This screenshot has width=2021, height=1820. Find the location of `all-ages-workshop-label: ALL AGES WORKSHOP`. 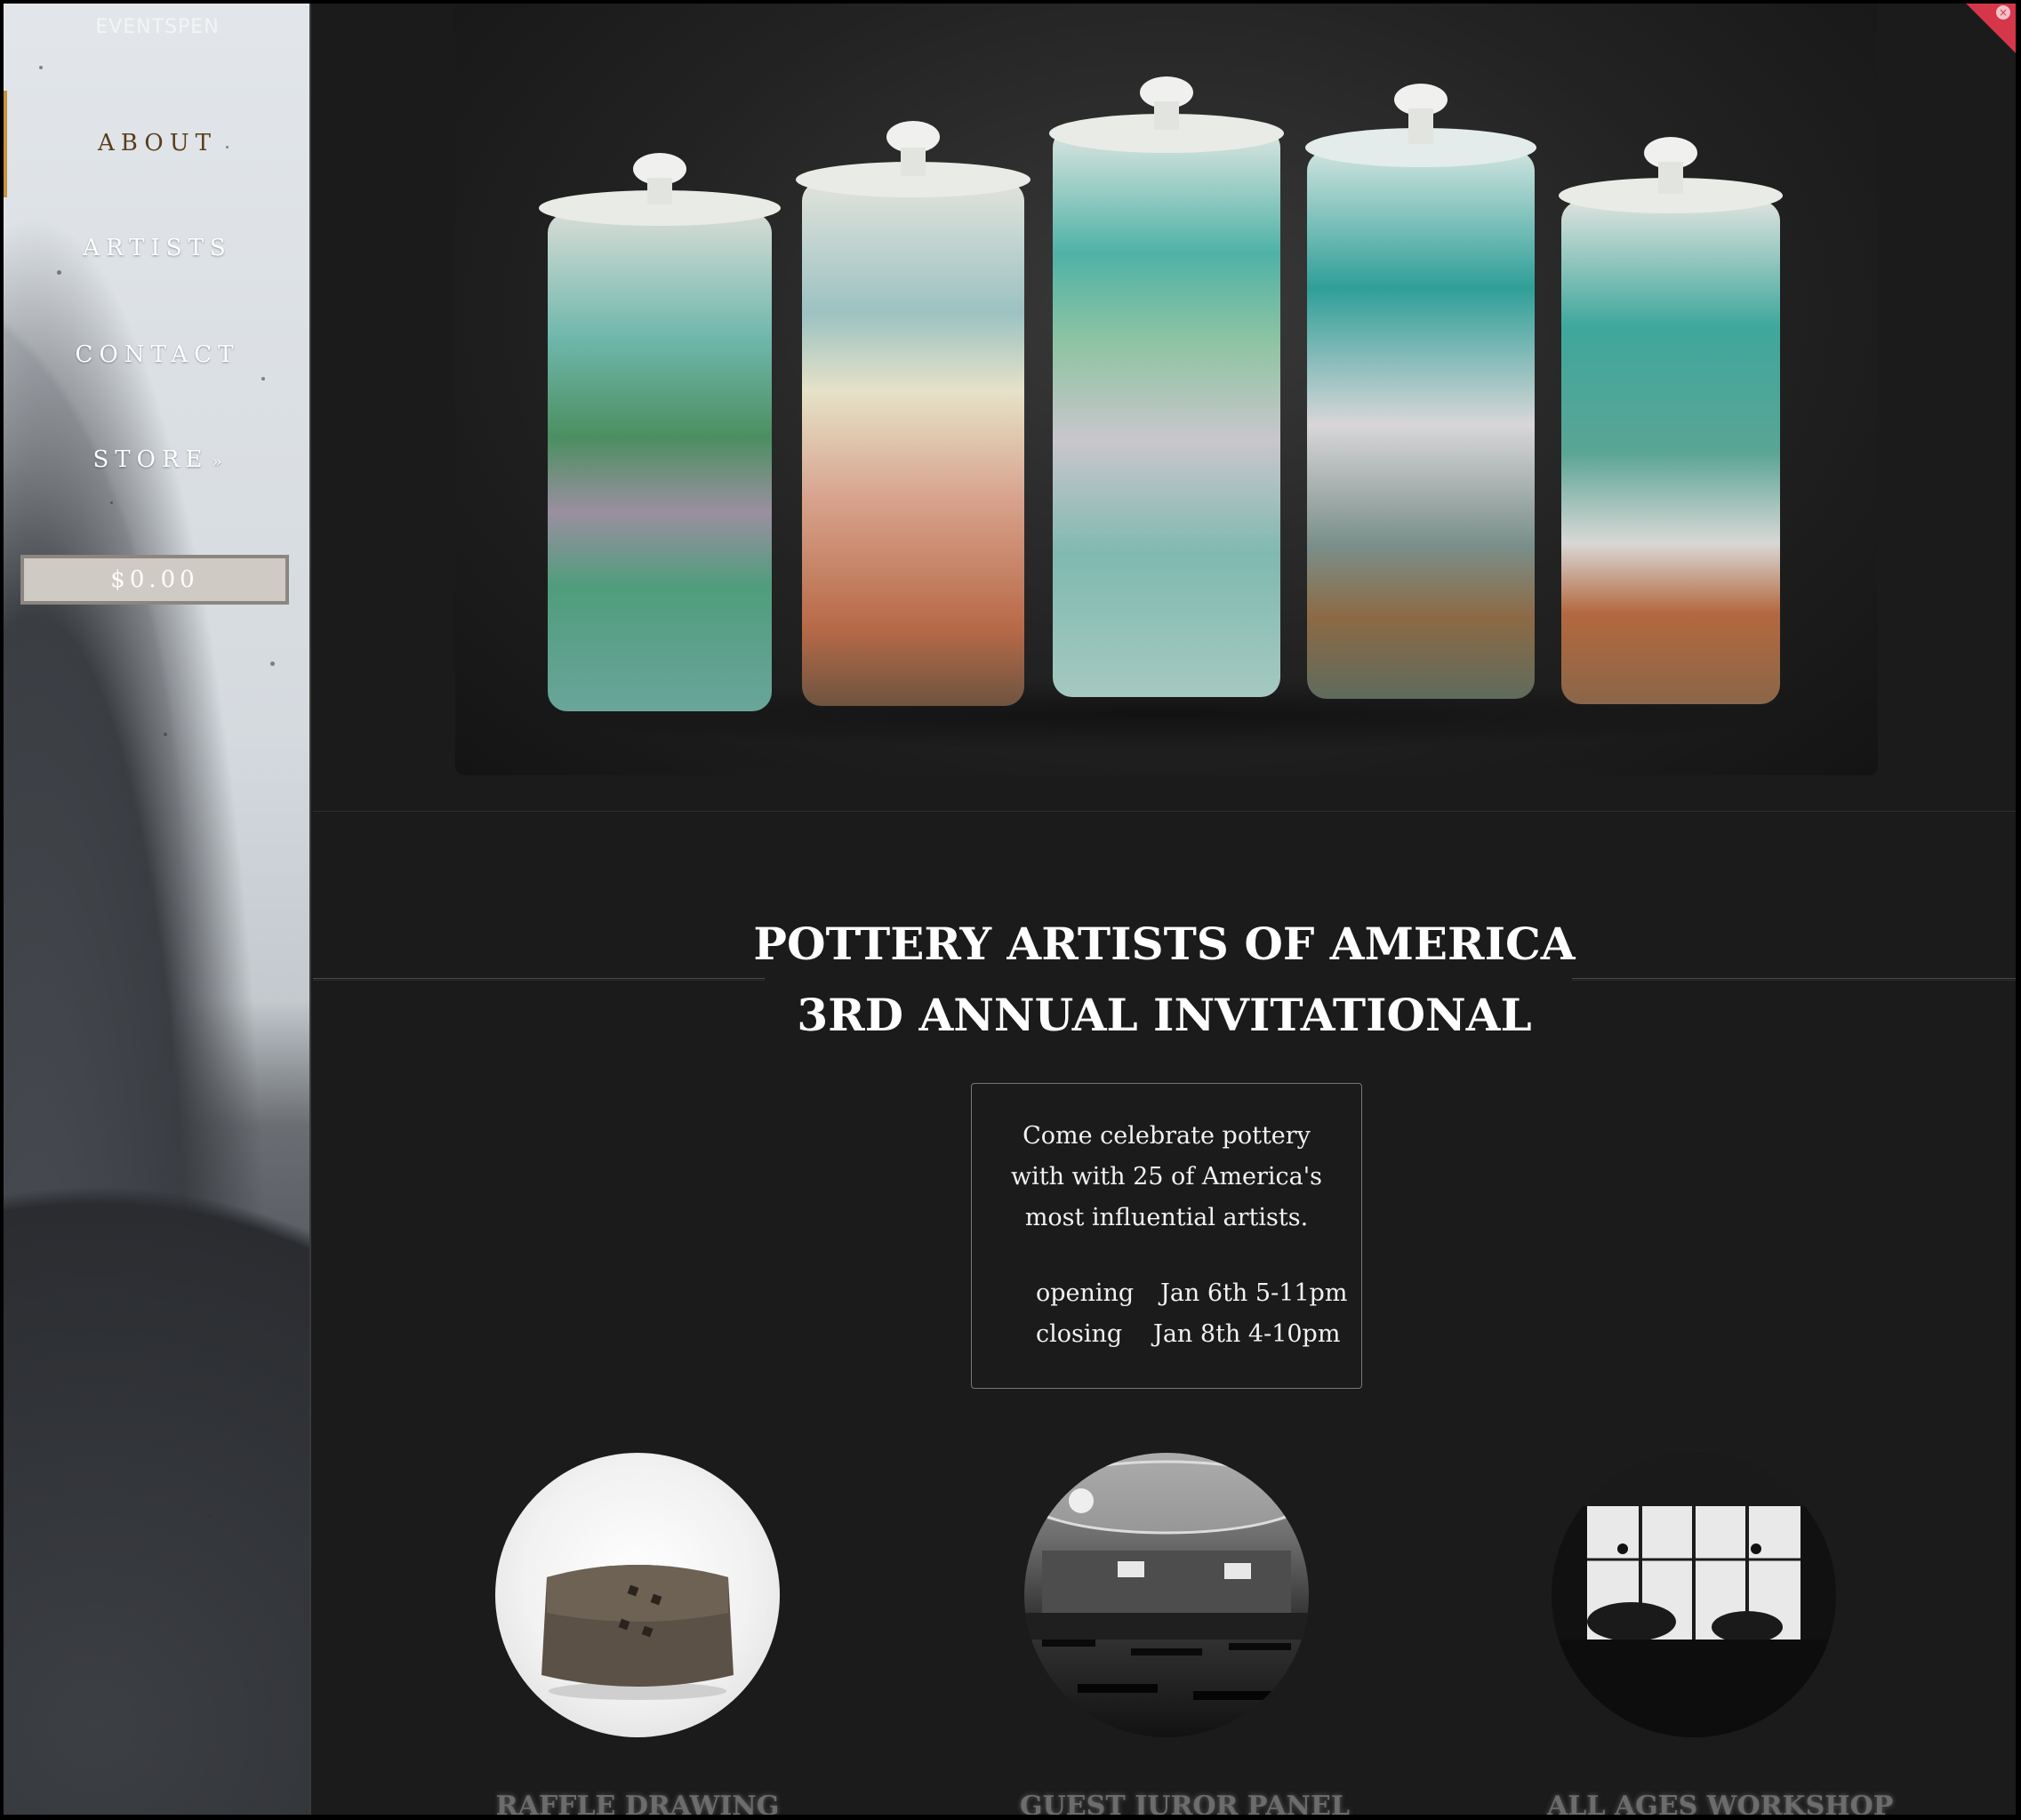

all-ages-workshop-label: ALL AGES WORKSHOP is located at coordinates (1720, 1803).